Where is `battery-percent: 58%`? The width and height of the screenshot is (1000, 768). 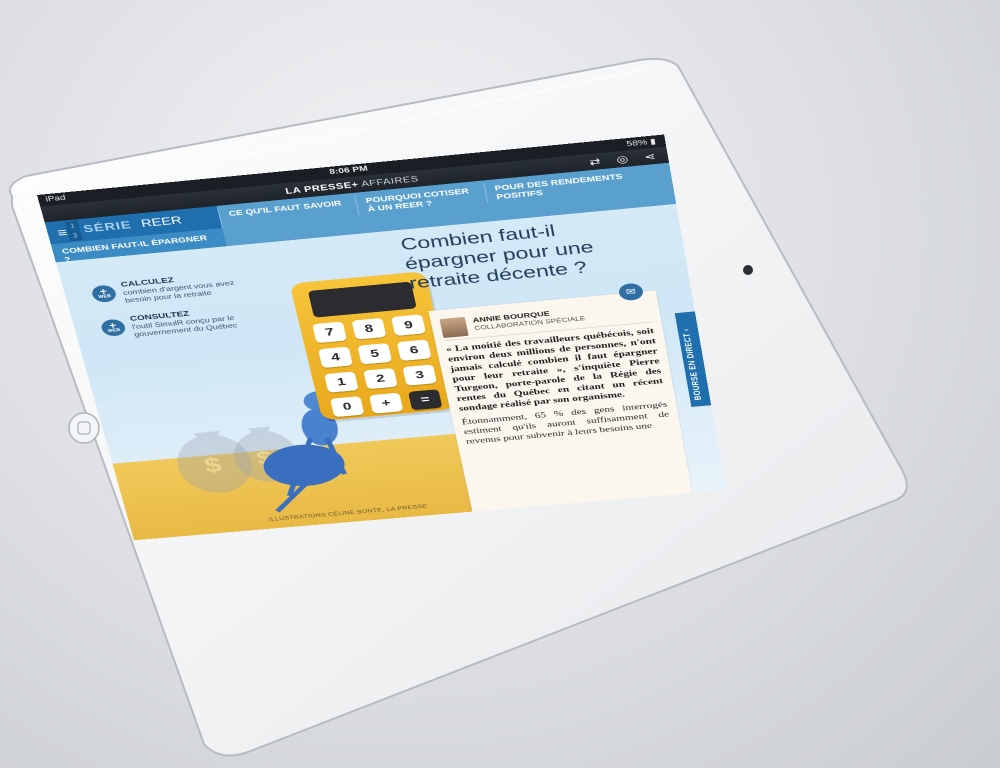 battery-percent: 58% is located at coordinates (636, 143).